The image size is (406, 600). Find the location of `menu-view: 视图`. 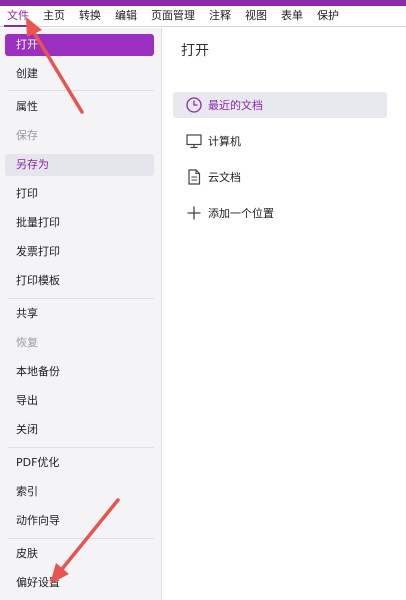

menu-view: 视图 is located at coordinates (256, 16).